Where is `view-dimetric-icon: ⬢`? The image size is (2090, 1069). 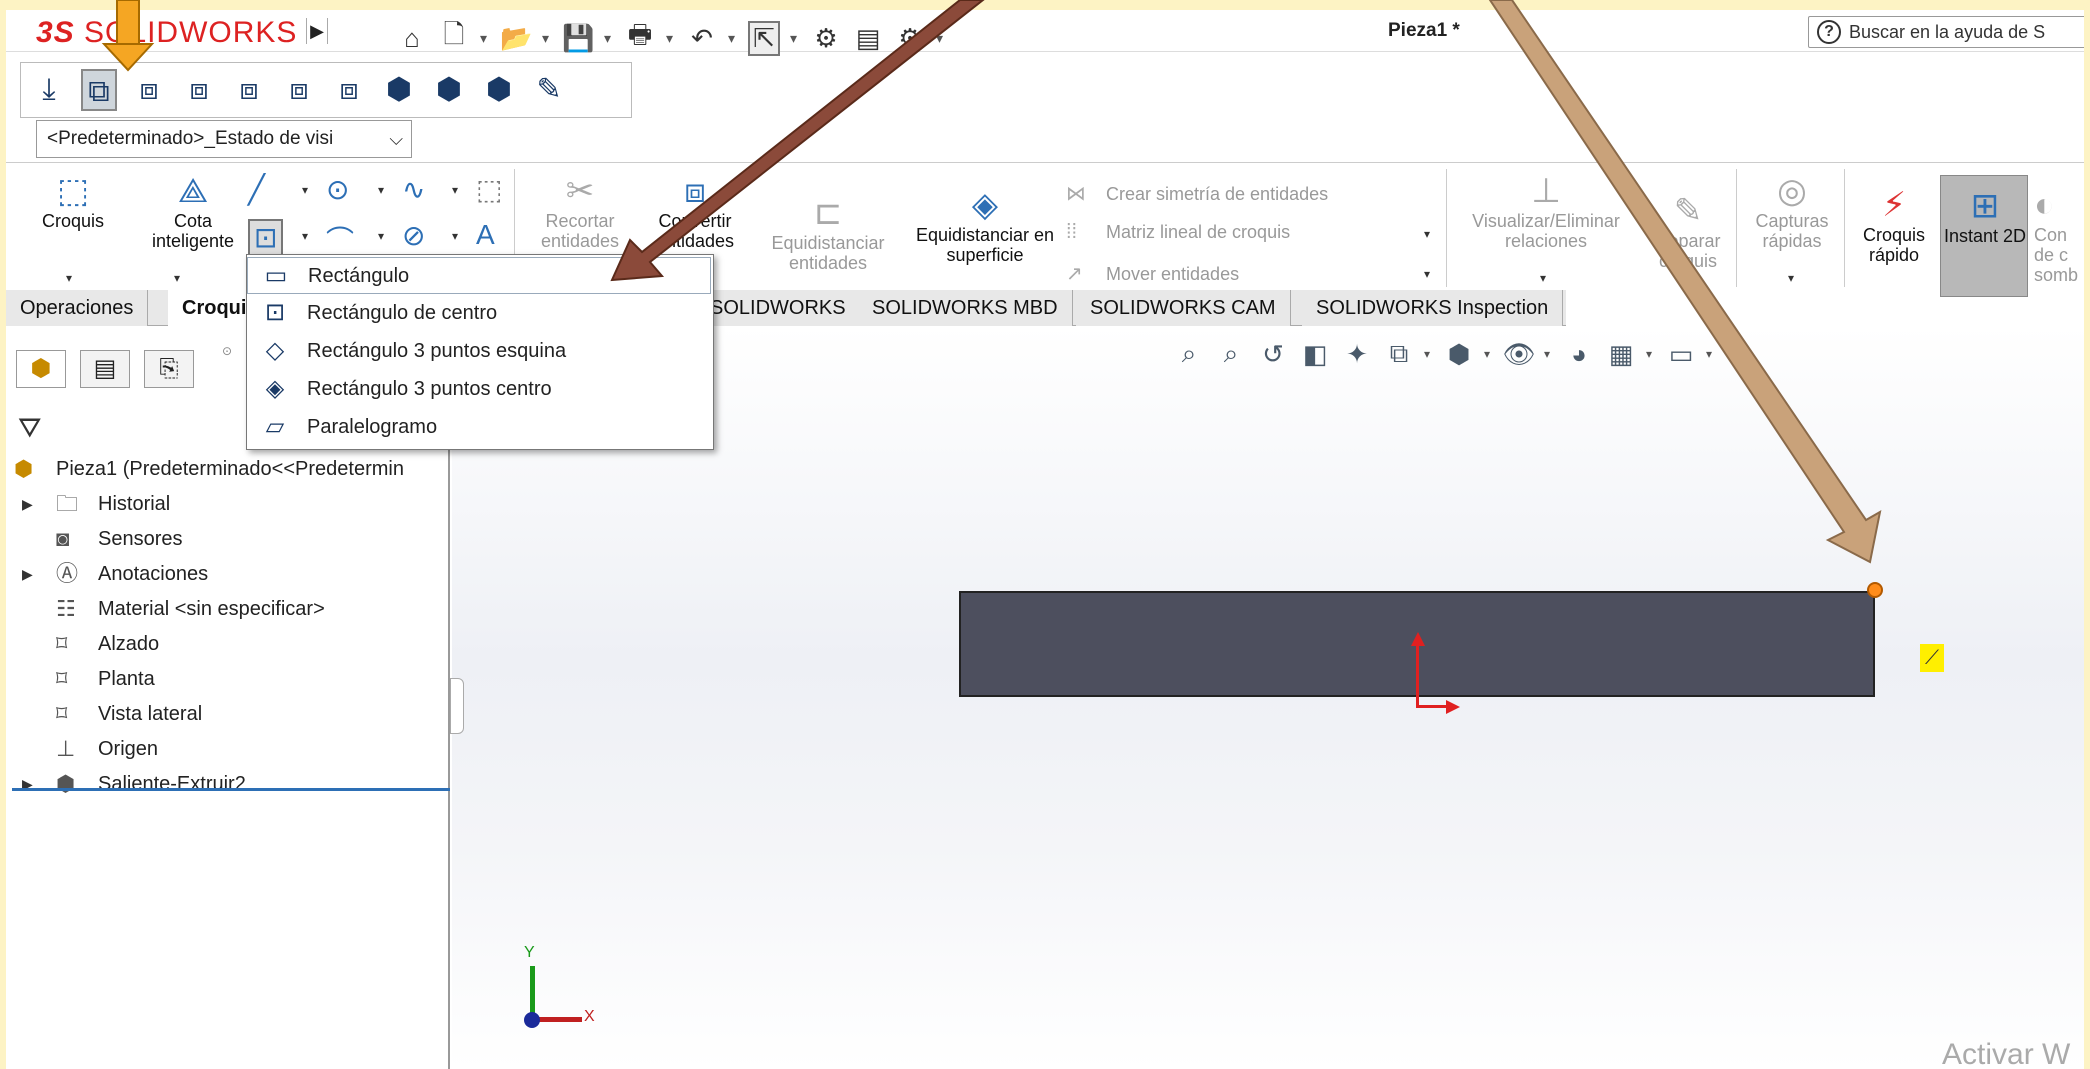
view-dimetric-icon: ⬢ is located at coordinates (449, 90).